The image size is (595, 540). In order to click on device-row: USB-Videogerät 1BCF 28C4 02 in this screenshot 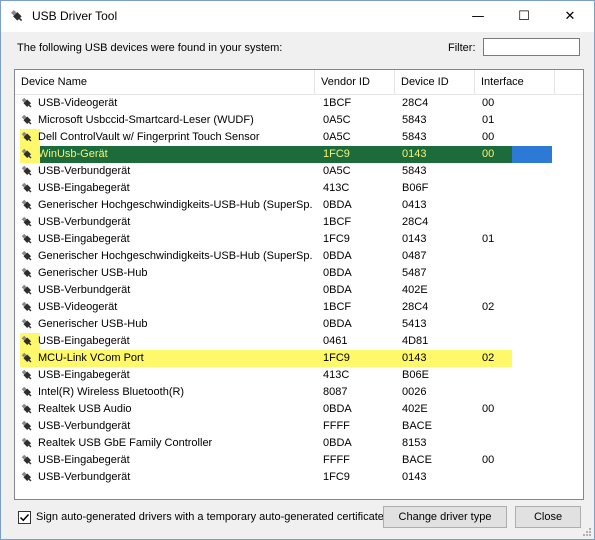, I will do `click(299, 307)`.